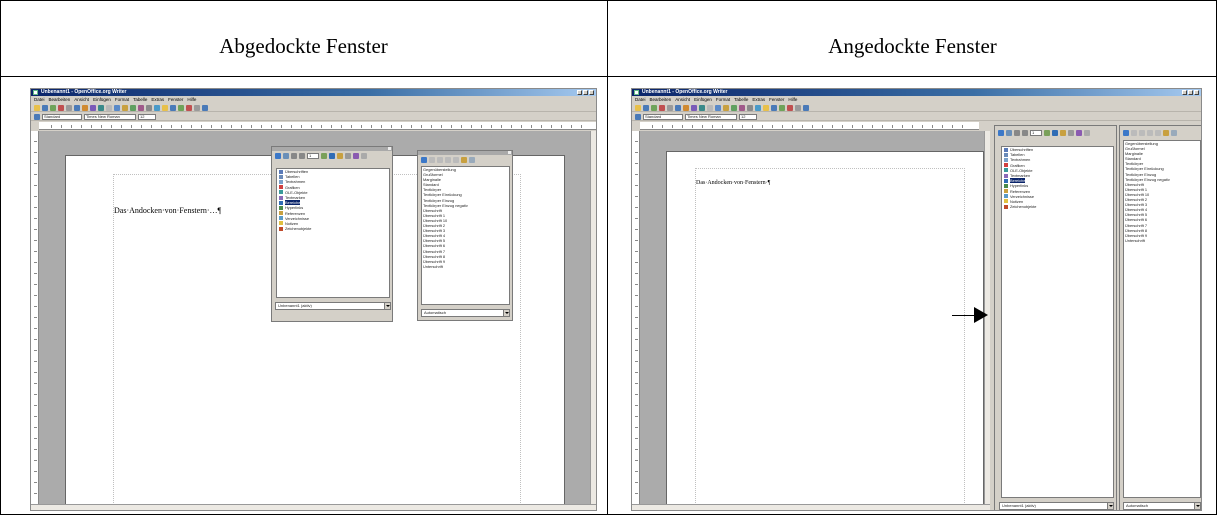  What do you see at coordinates (1057, 206) in the screenshot?
I see `navigator-item: Zeichenobjekte` at bounding box center [1057, 206].